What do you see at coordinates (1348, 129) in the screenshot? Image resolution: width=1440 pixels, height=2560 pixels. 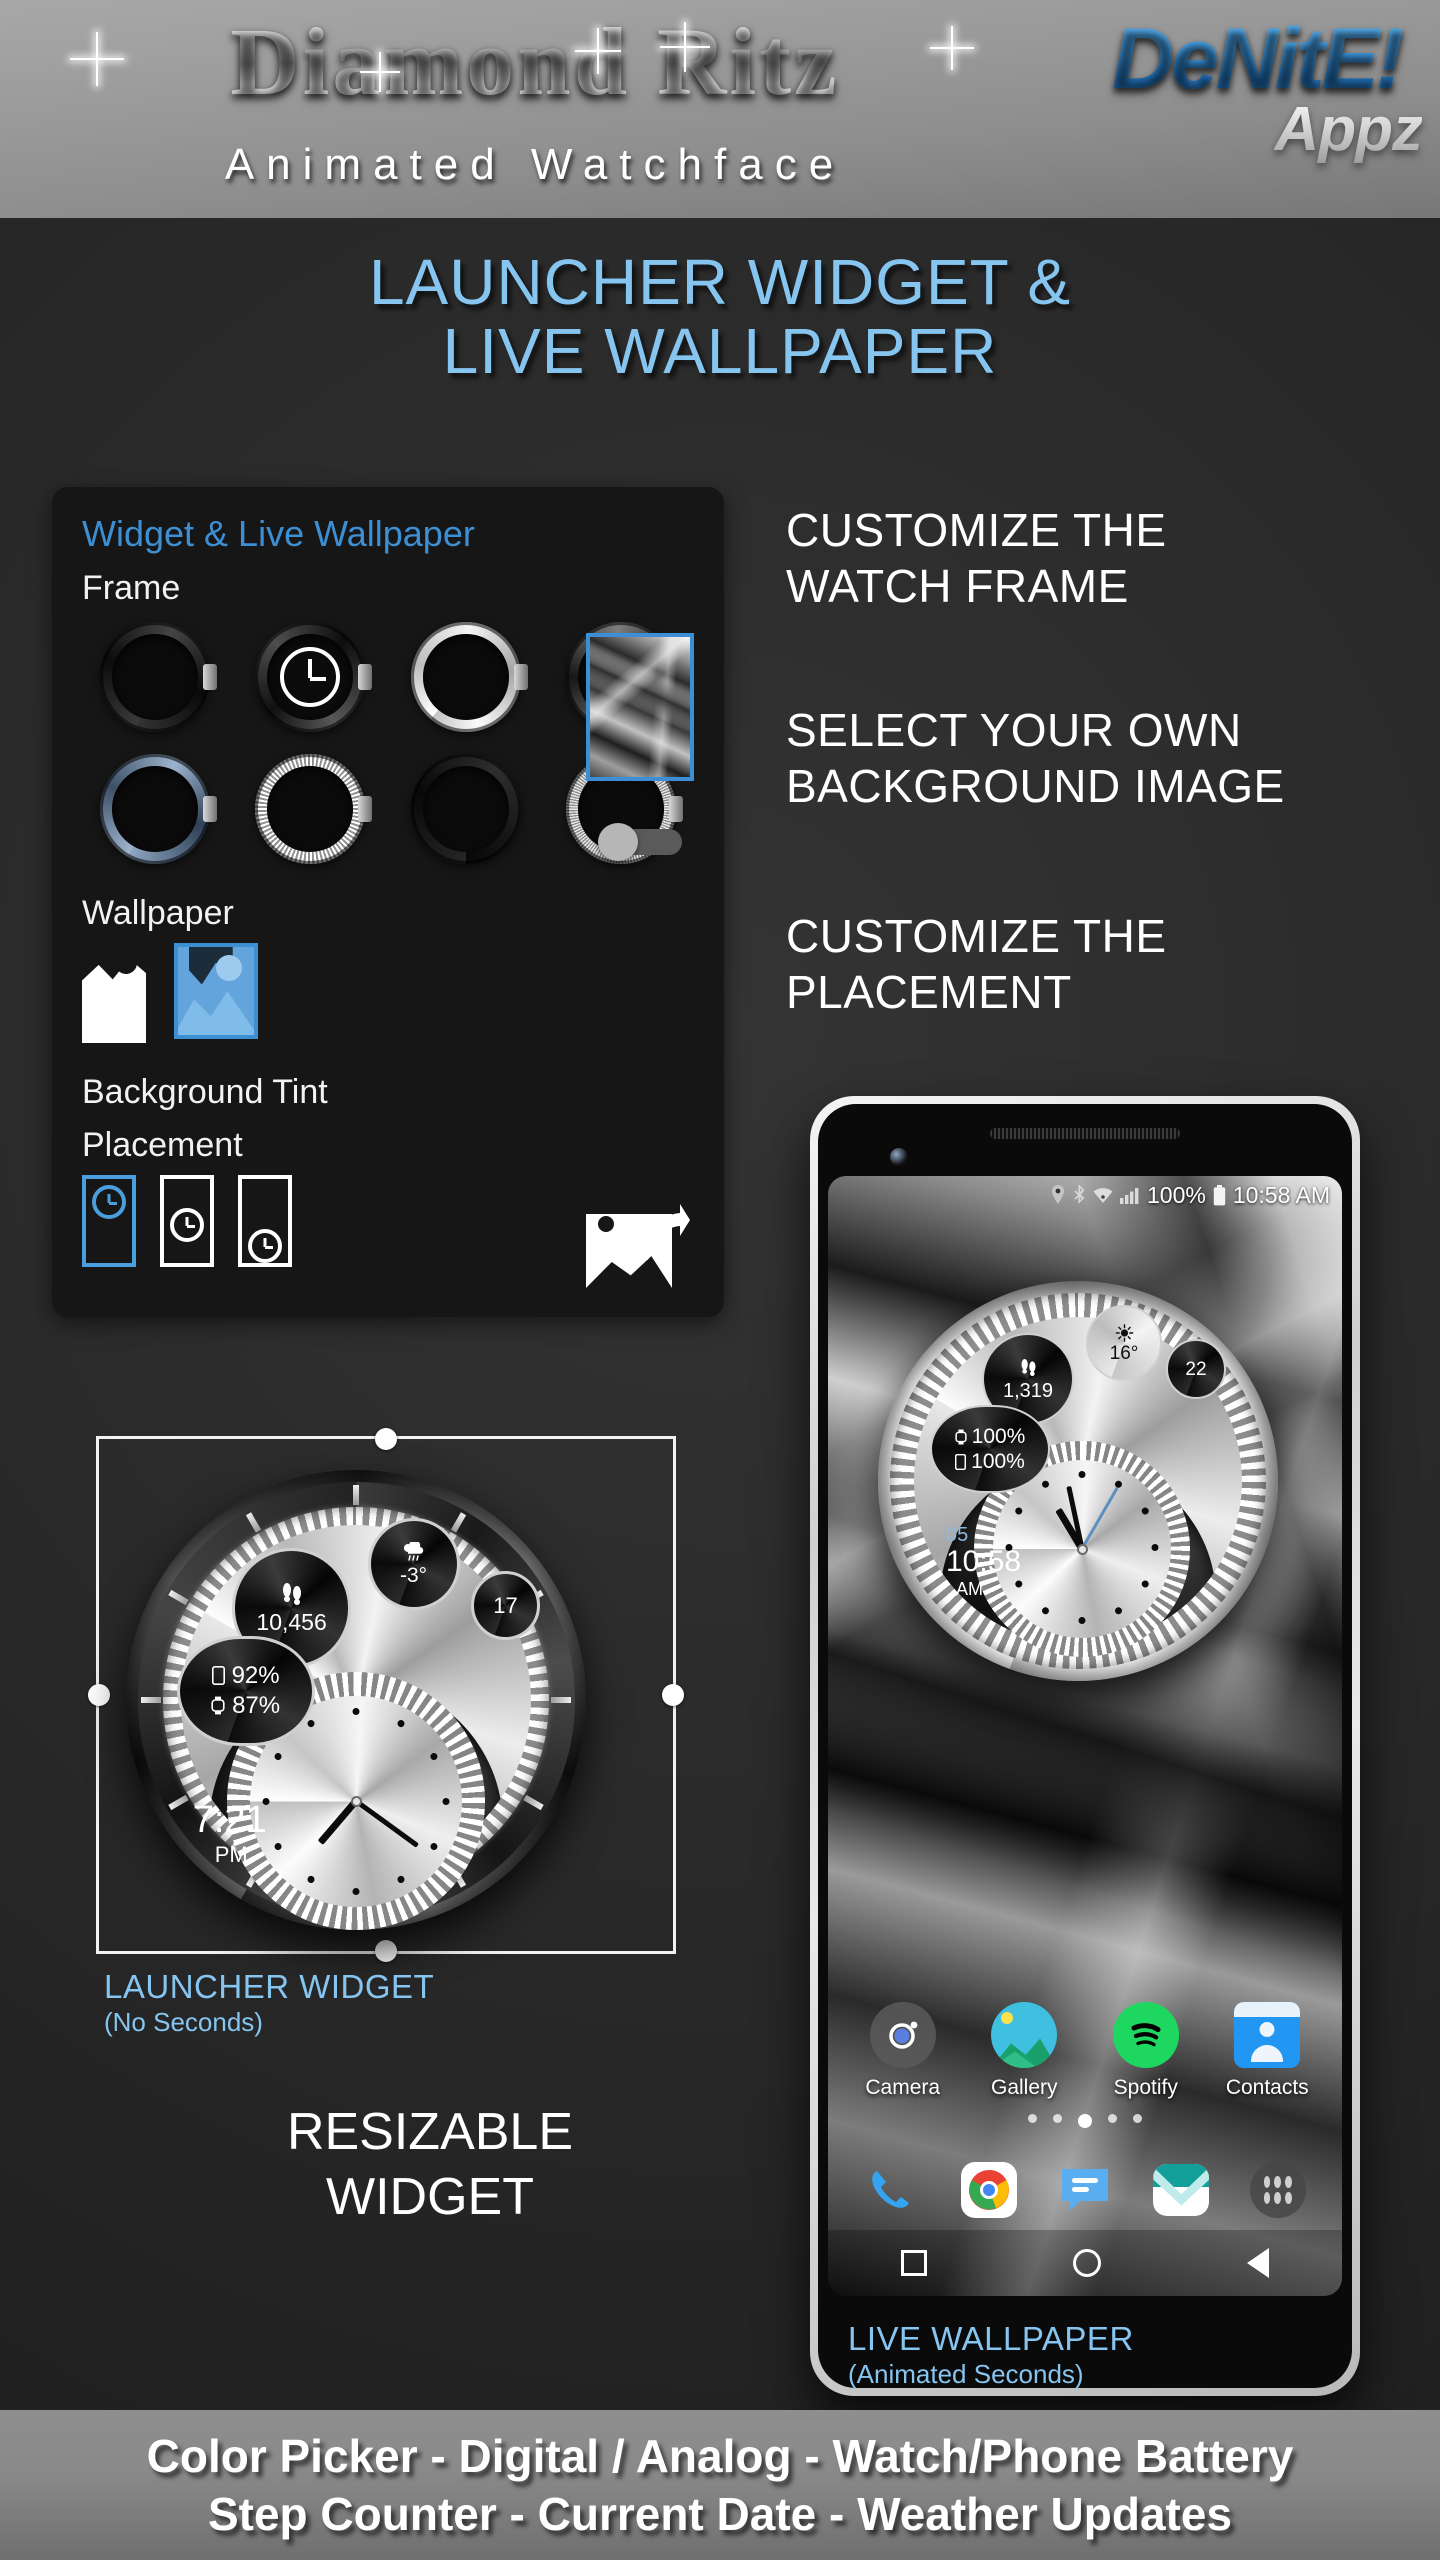 I see `logo-sub-text: Appz` at bounding box center [1348, 129].